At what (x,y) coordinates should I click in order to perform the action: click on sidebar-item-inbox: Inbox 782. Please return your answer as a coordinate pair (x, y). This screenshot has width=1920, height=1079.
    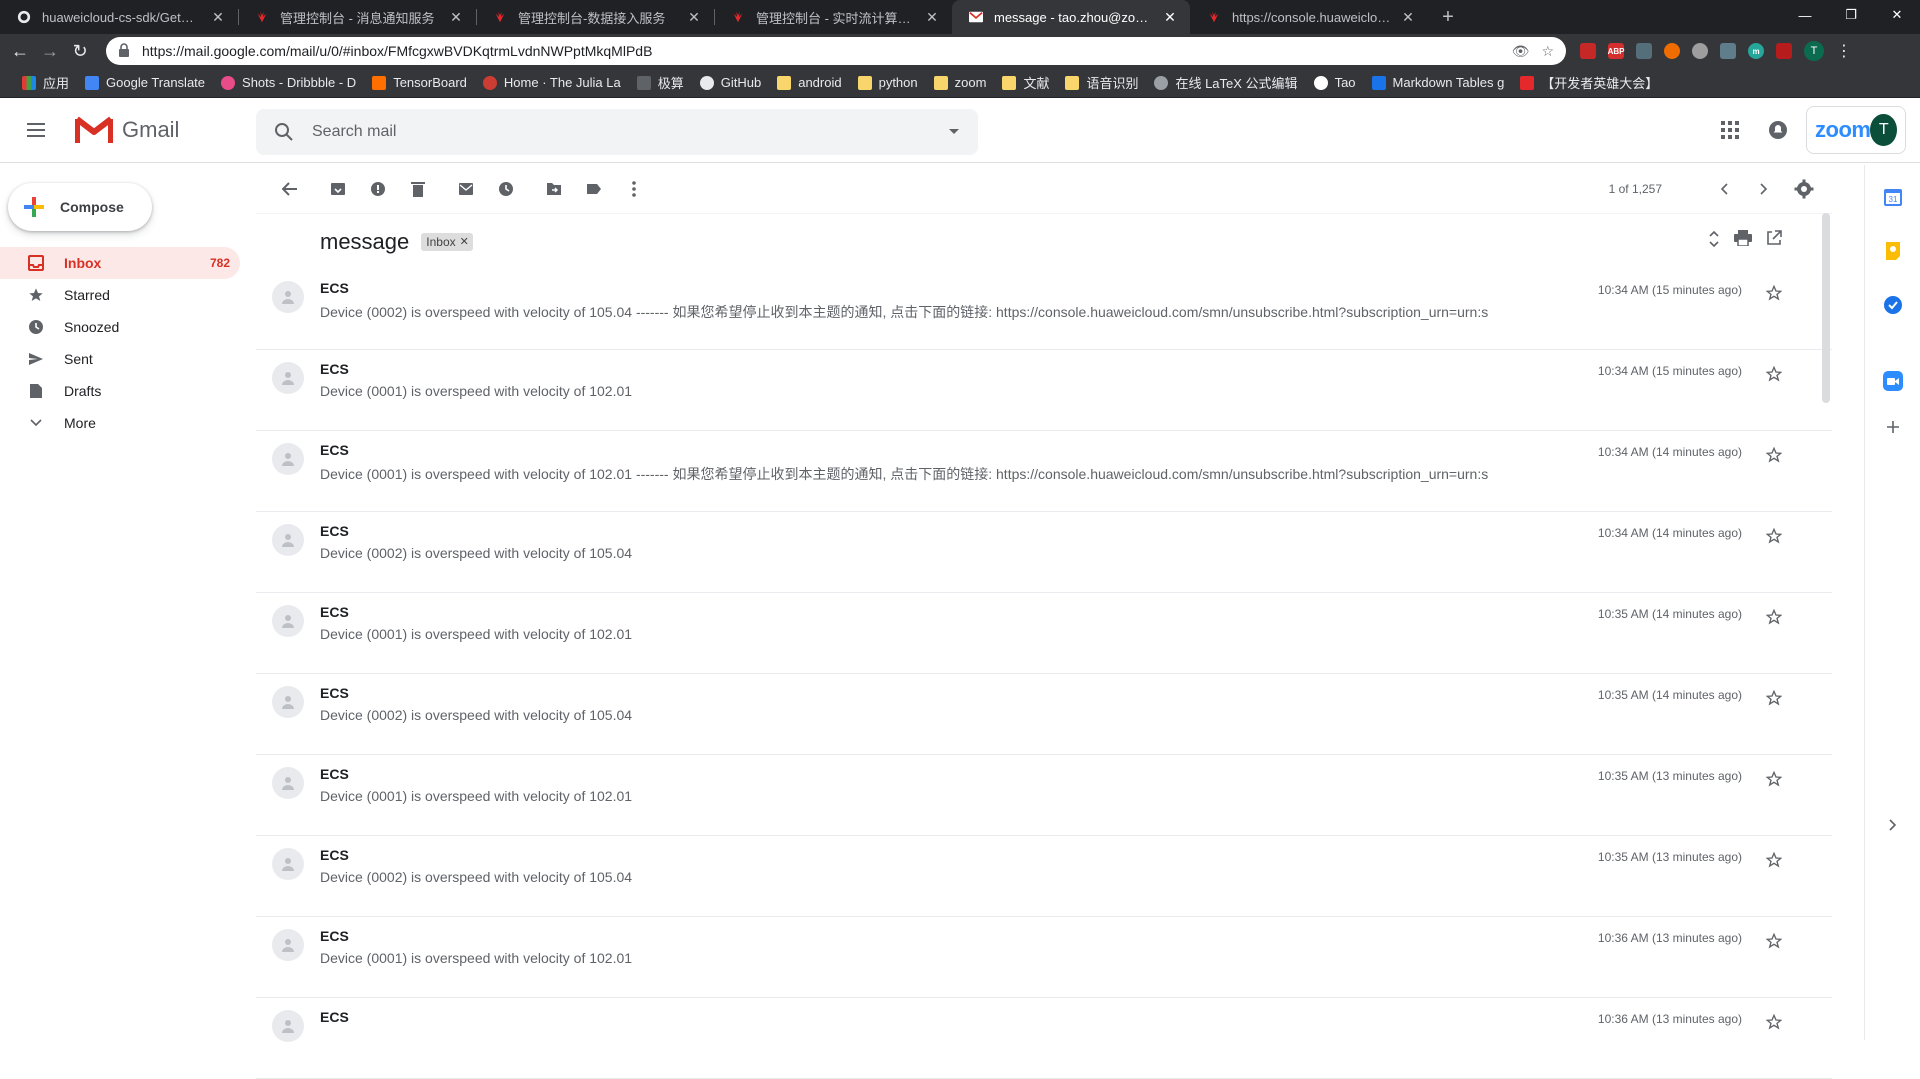
    Looking at the image, I should click on (120, 263).